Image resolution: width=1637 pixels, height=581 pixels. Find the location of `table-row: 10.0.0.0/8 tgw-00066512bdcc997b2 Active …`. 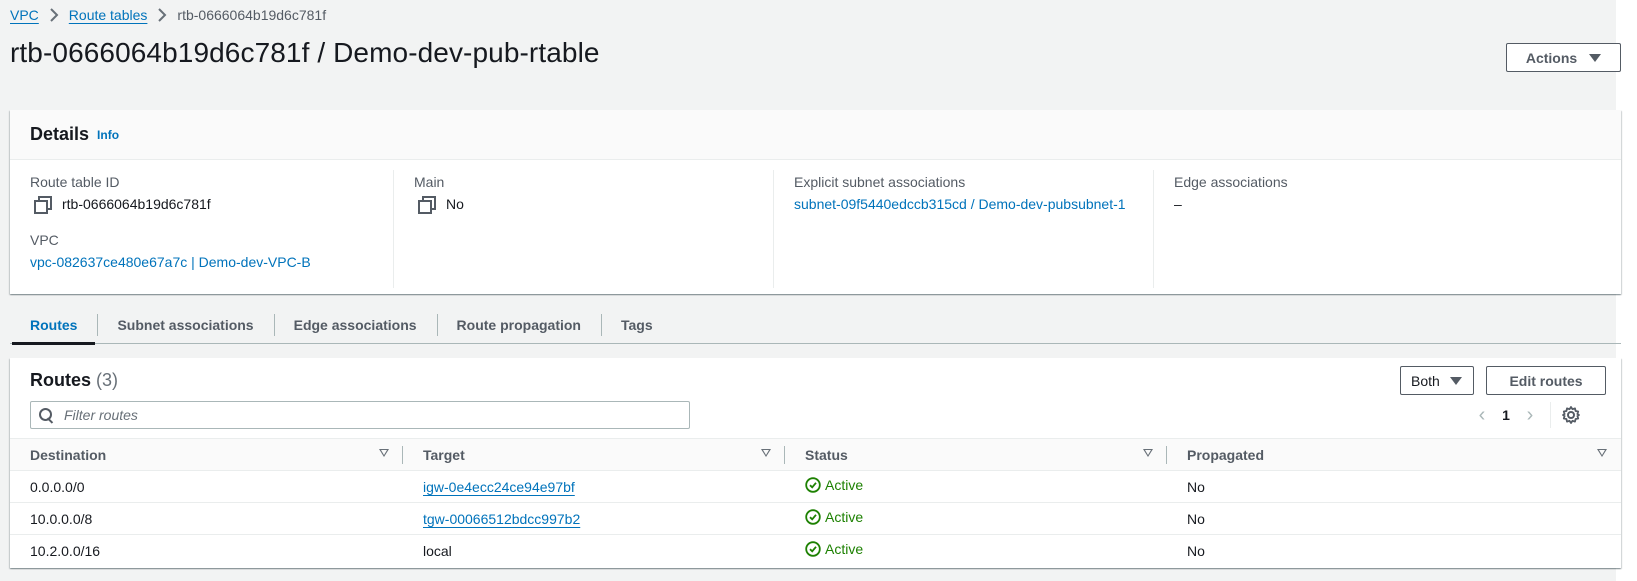

table-row: 10.0.0.0/8 tgw-00066512bdcc997b2 Active … is located at coordinates (815, 518).